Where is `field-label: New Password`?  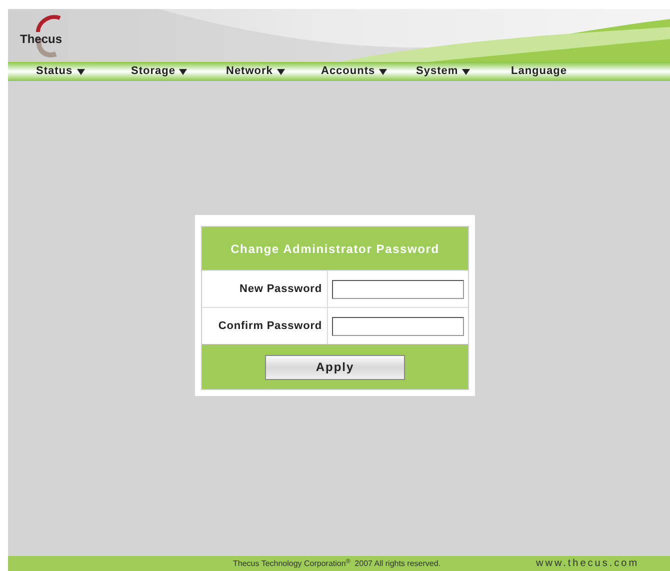 field-label: New Password is located at coordinates (265, 289).